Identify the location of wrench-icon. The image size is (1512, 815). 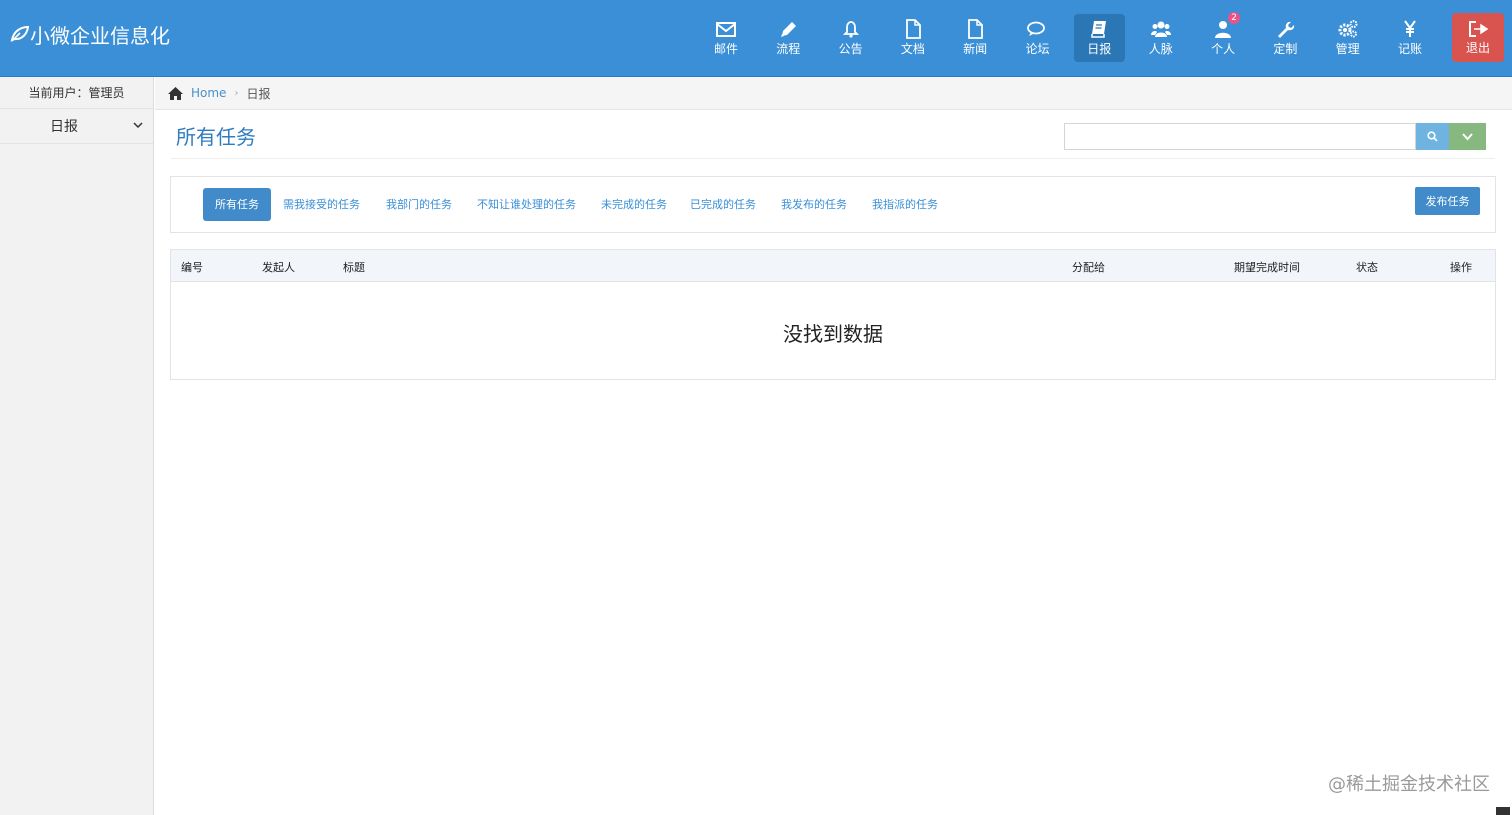
(1286, 29).